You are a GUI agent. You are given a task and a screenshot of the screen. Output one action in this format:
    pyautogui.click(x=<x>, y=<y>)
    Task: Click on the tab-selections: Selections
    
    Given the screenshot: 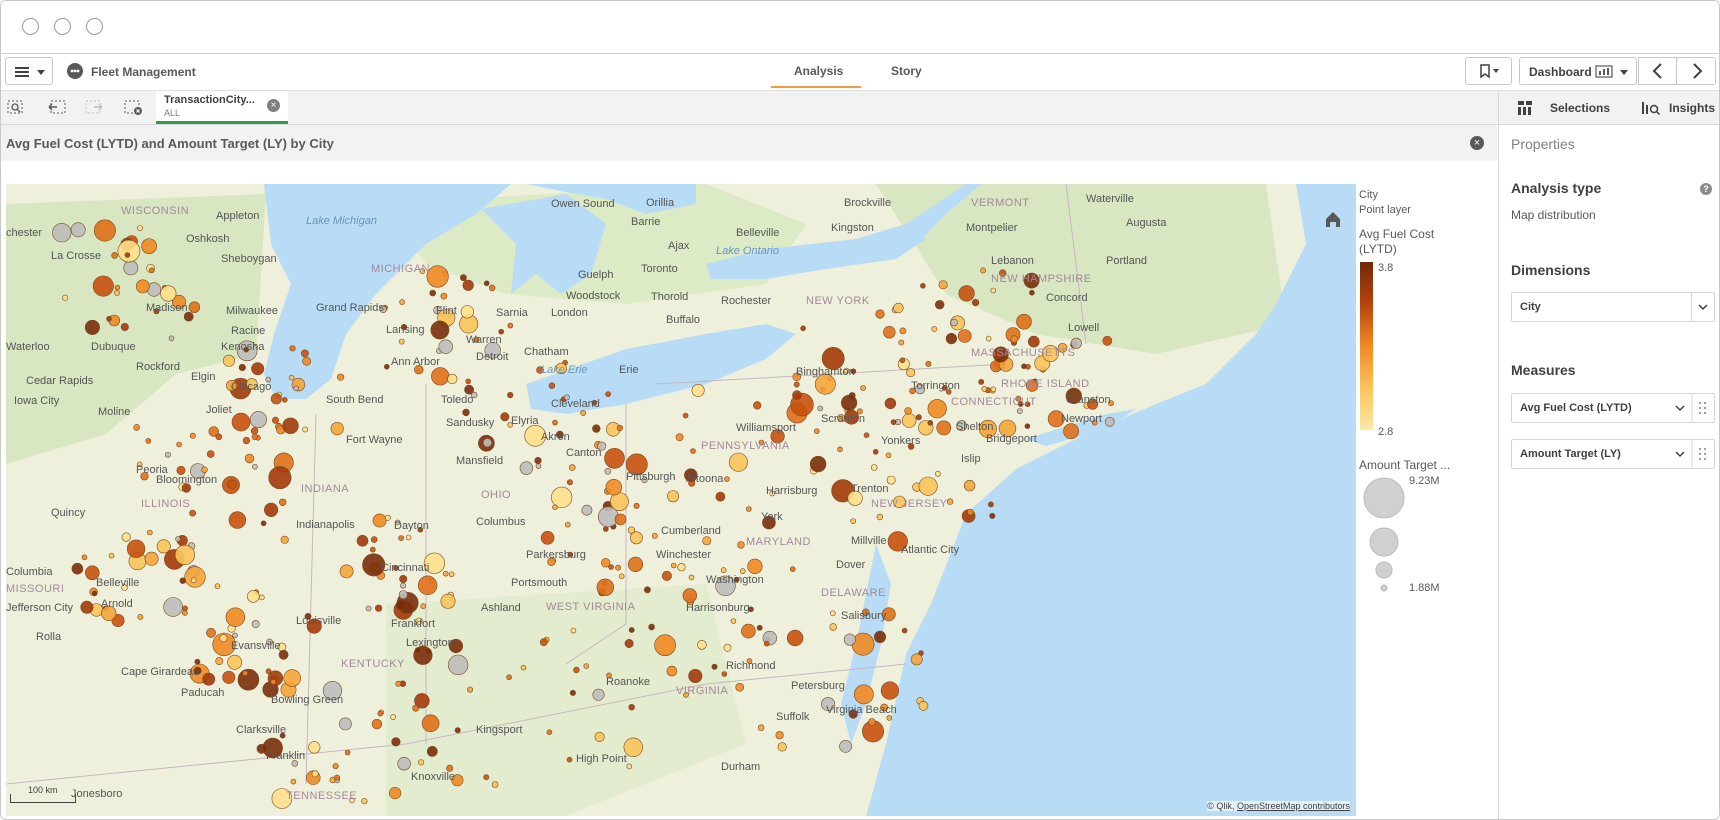 What is the action you would take?
    pyautogui.click(x=1580, y=108)
    